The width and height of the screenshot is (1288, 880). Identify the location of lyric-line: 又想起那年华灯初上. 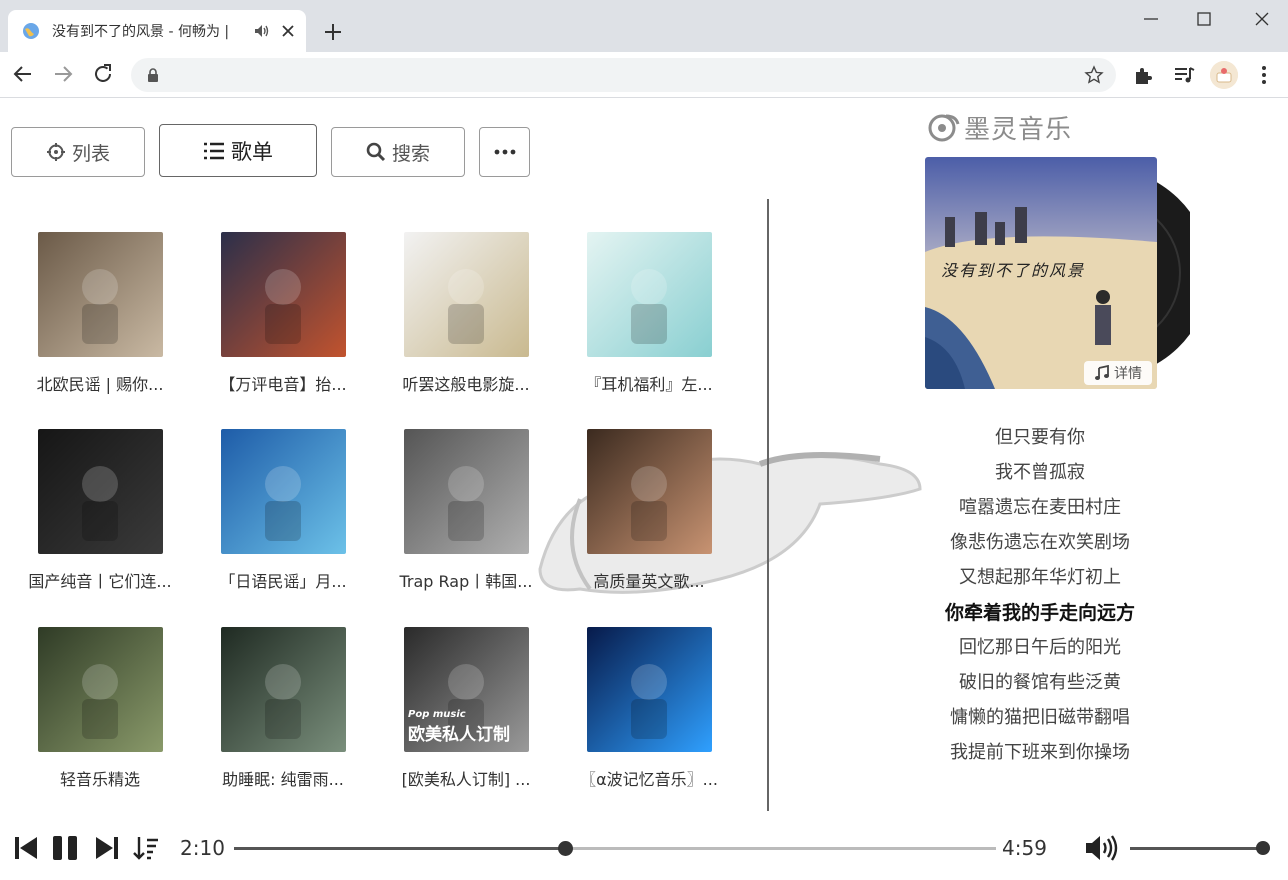
(1040, 577).